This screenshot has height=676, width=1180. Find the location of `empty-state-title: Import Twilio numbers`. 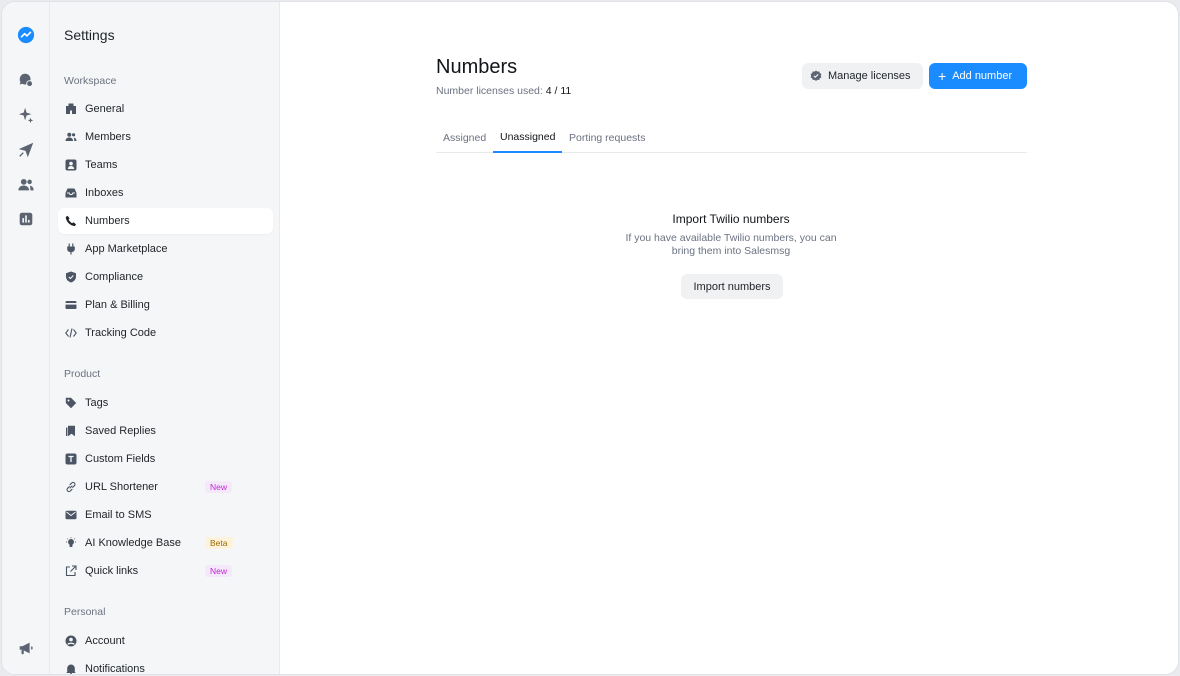

empty-state-title: Import Twilio numbers is located at coordinates (731, 219).